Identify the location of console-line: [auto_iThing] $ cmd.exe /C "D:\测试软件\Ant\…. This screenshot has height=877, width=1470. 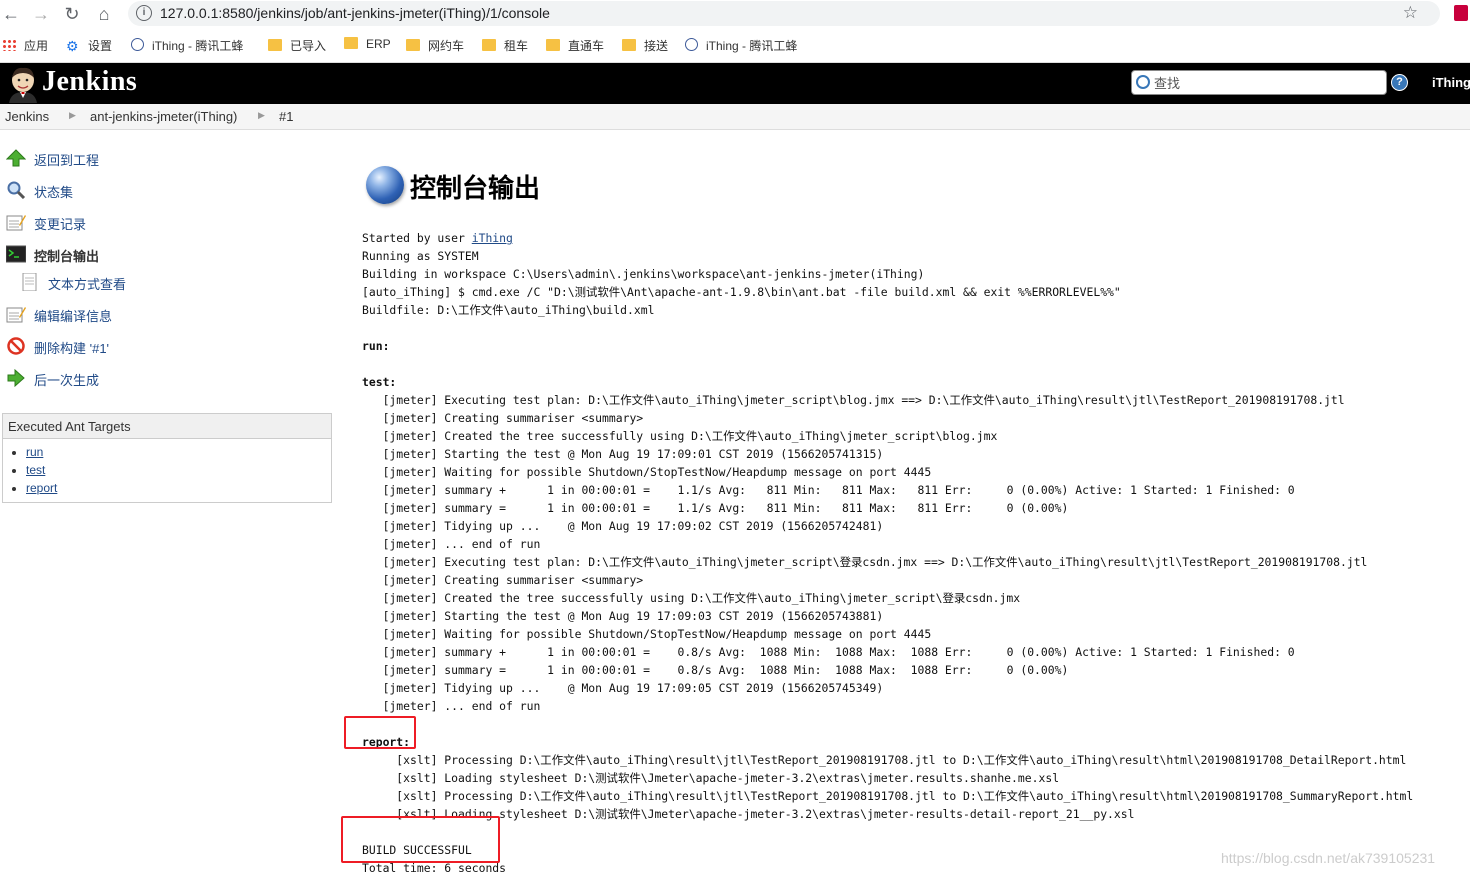
(741, 292).